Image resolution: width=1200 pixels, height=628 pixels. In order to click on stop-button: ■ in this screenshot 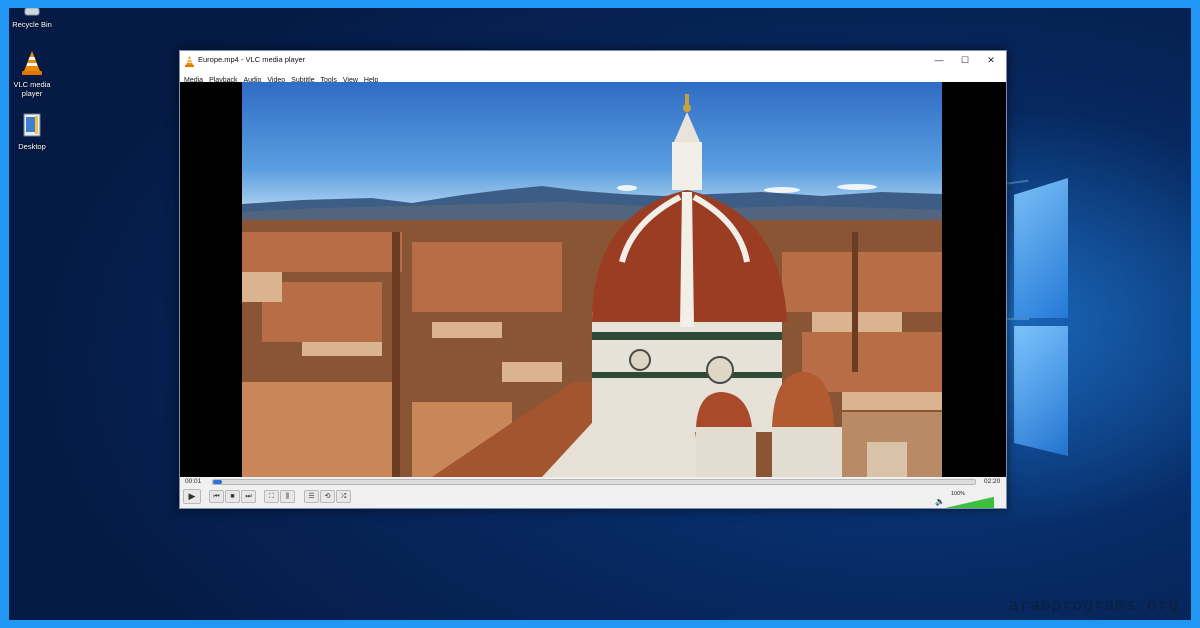, I will do `click(232, 496)`.